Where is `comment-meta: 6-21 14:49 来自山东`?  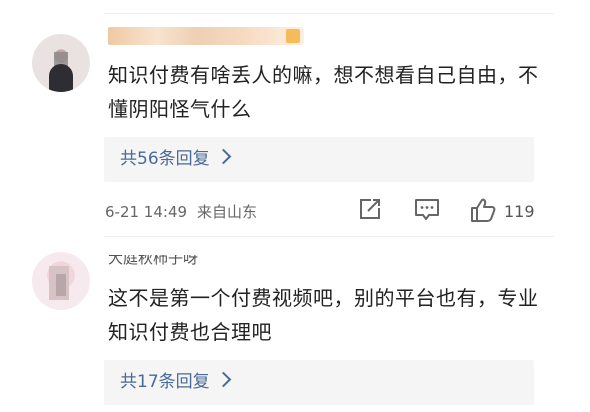
comment-meta: 6-21 14:49 来自山东 is located at coordinates (186, 212).